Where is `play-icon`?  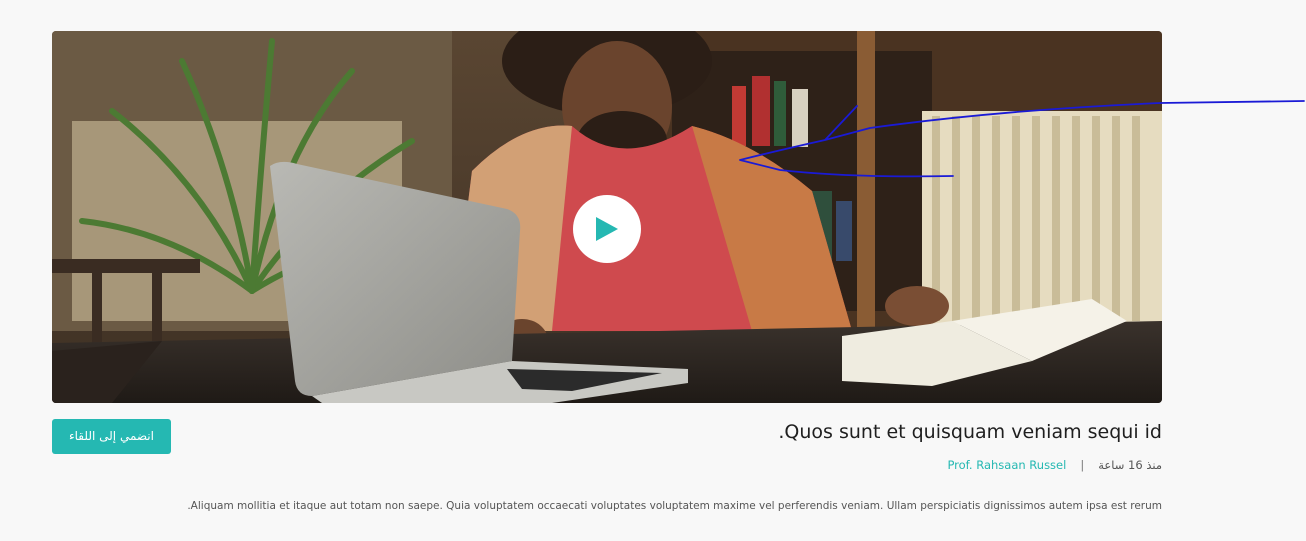 play-icon is located at coordinates (607, 229).